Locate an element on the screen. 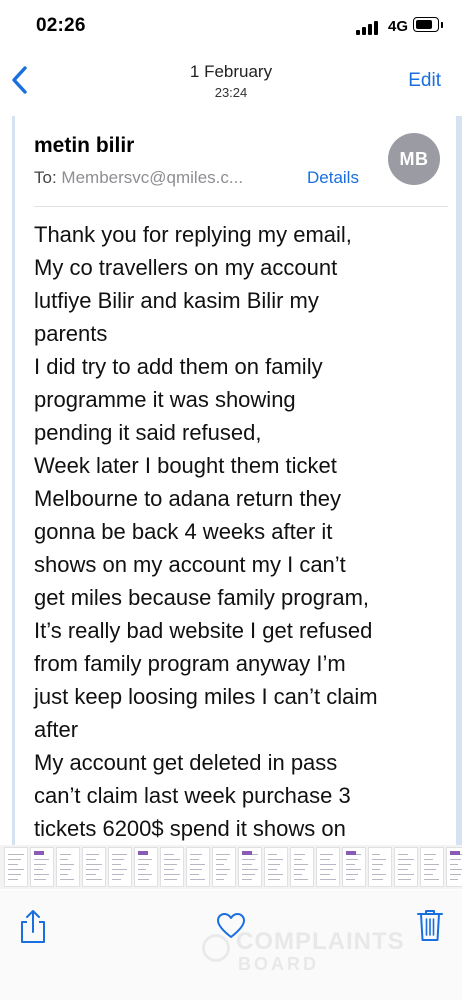 The image size is (462, 1000). watermark-line1: COMPLAINTS is located at coordinates (320, 941).